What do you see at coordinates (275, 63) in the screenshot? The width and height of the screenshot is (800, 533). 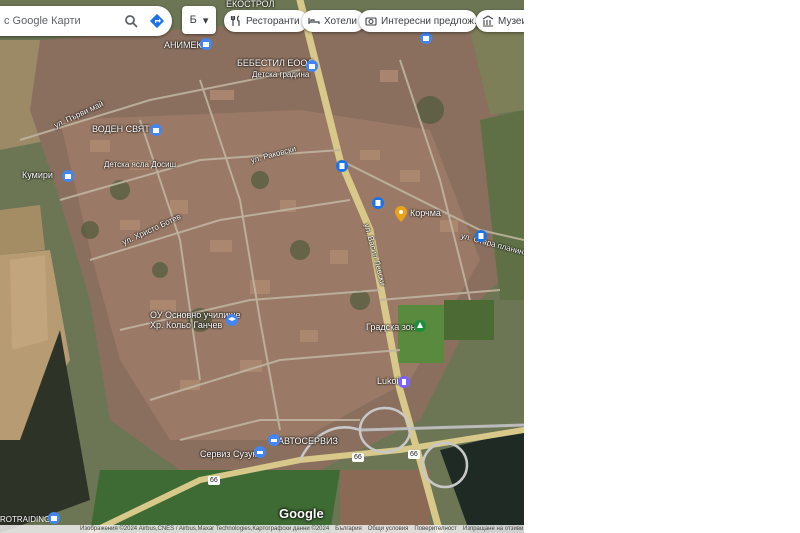 I see `place-label: БЕБЕСТИЛ ЕООД` at bounding box center [275, 63].